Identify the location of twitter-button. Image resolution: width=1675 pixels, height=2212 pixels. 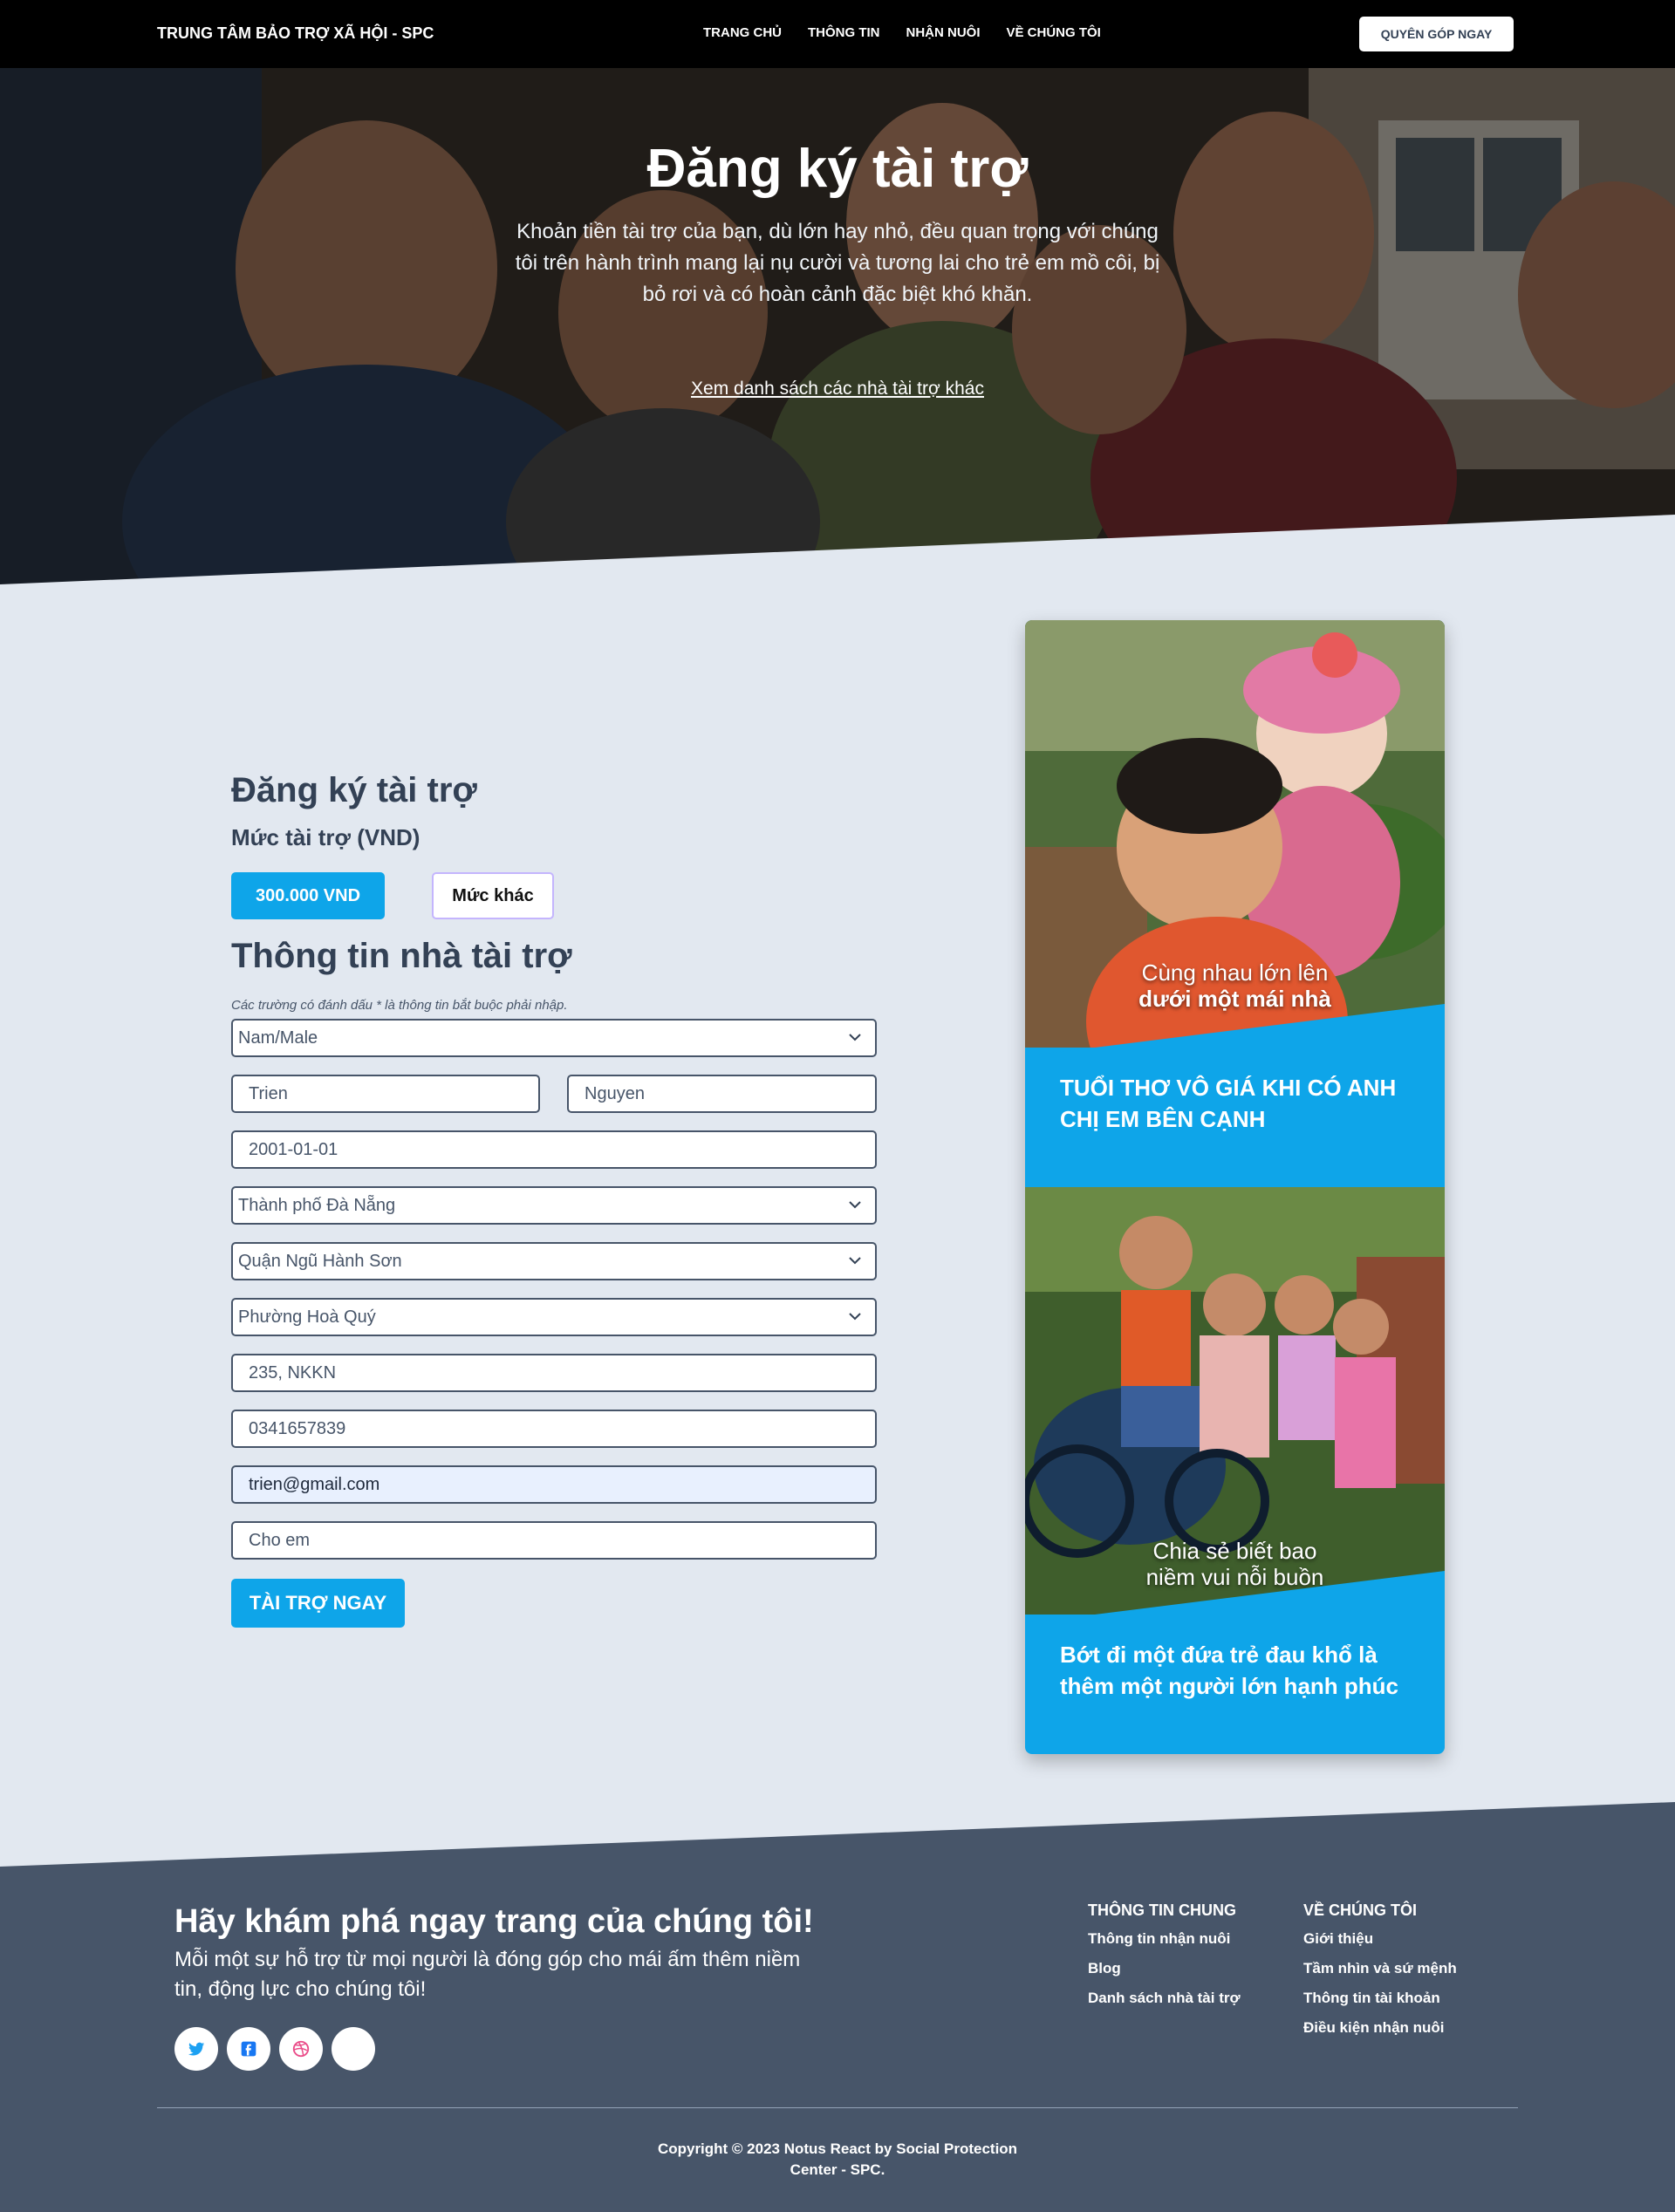
(196, 2049).